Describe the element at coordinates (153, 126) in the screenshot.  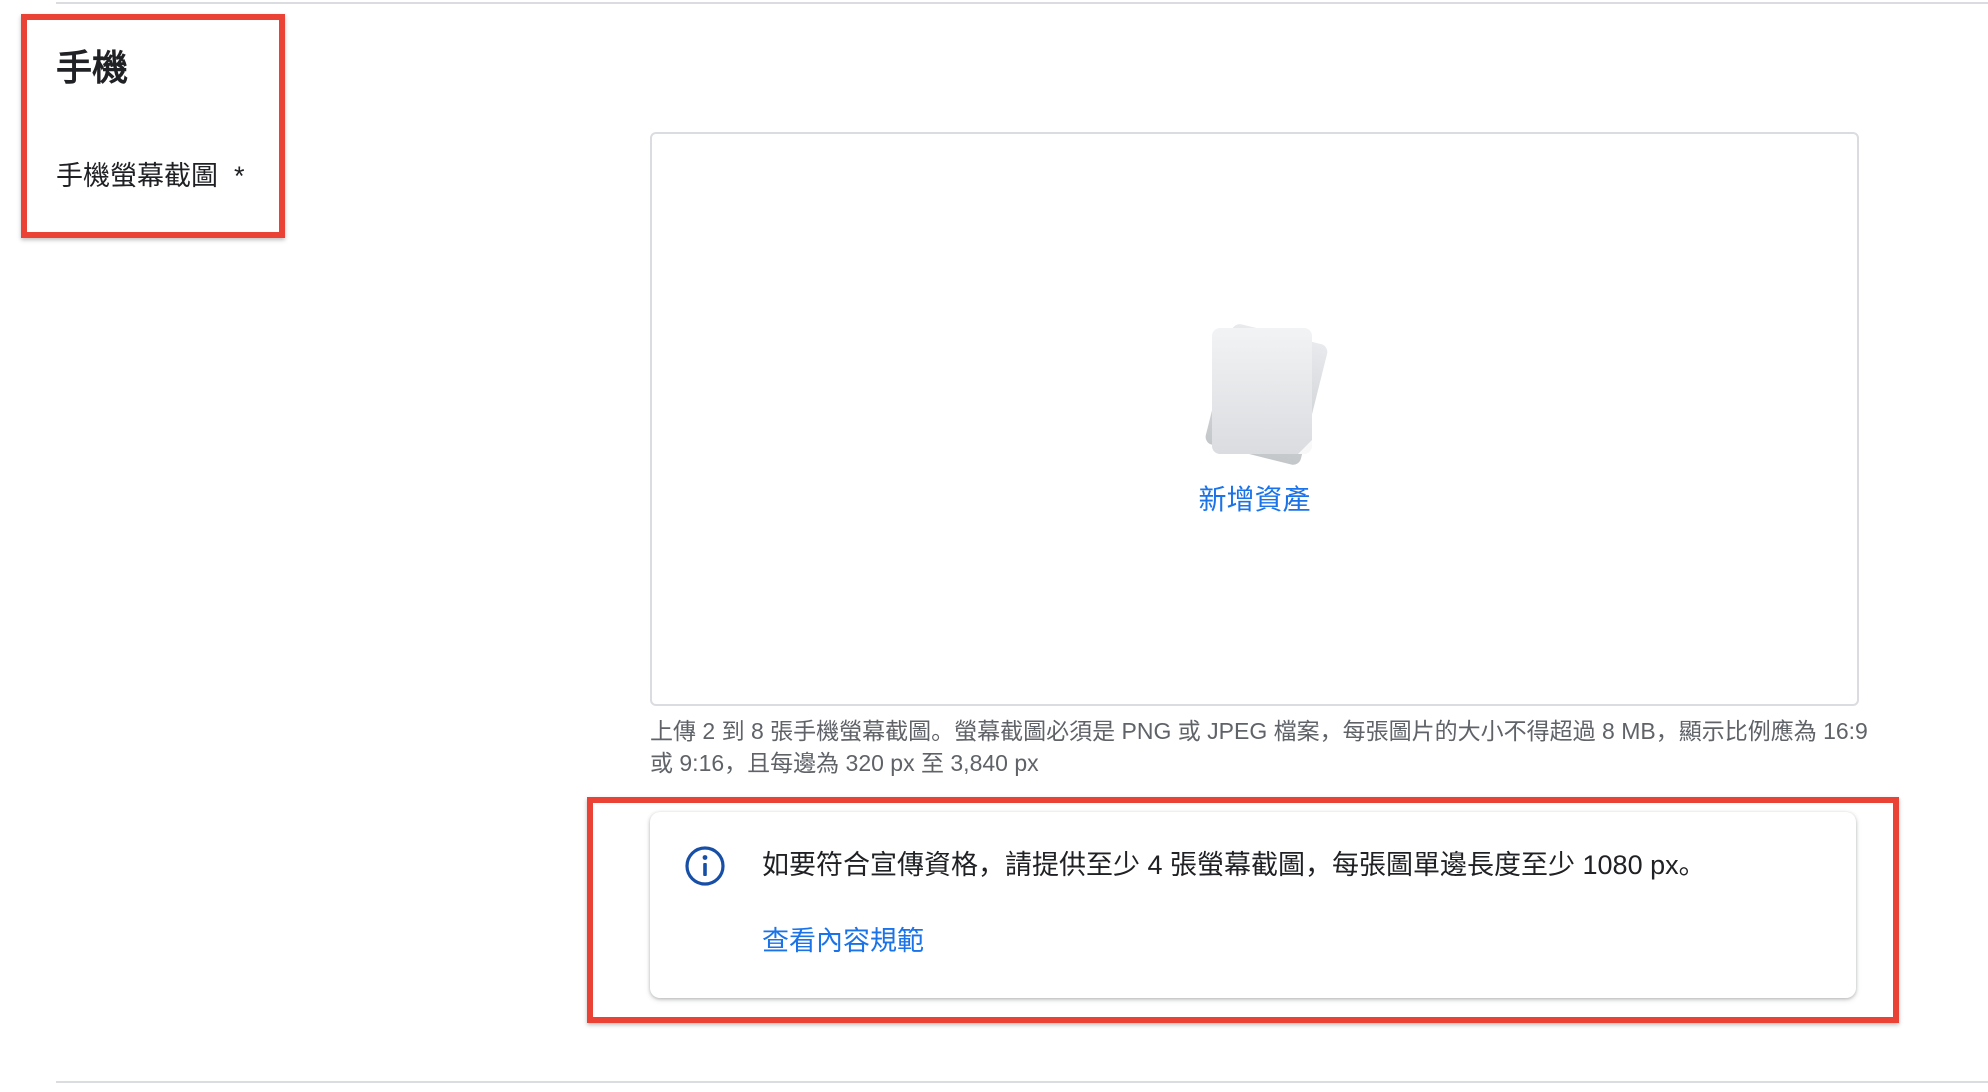
I see `highlight-box-section-header` at that location.